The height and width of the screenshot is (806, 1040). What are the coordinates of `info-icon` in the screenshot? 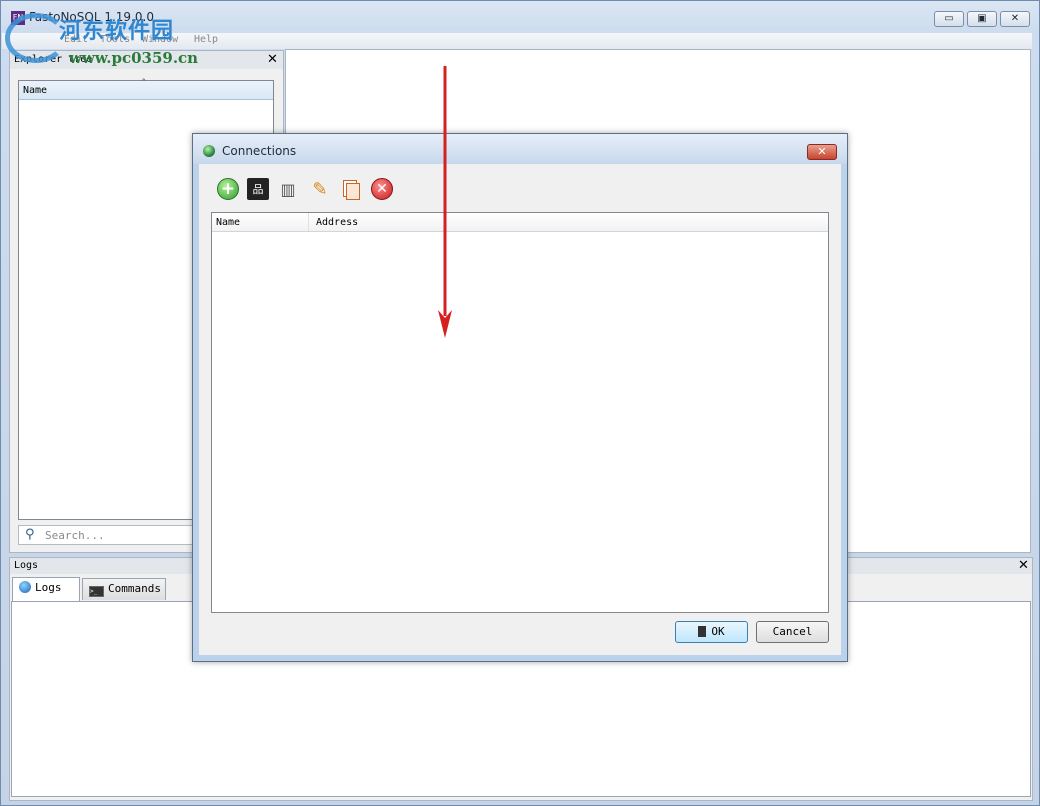 It's located at (25, 587).